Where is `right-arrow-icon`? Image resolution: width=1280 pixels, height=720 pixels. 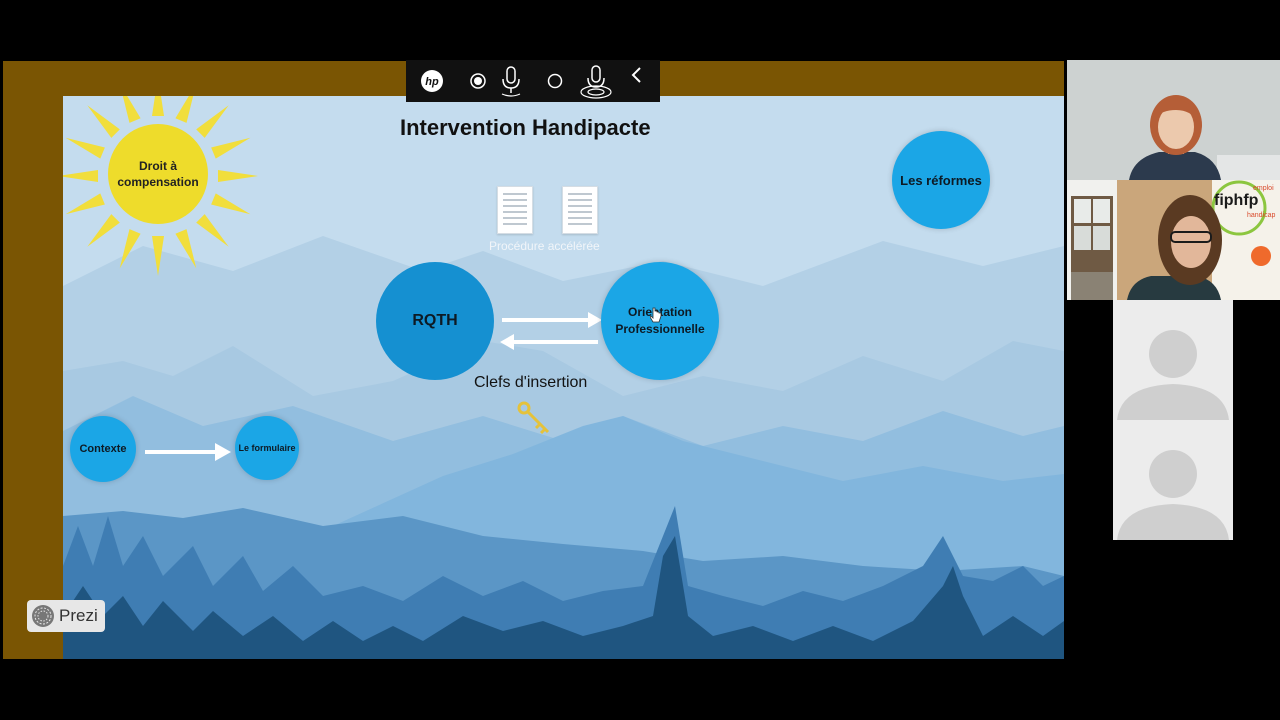 right-arrow-icon is located at coordinates (188, 452).